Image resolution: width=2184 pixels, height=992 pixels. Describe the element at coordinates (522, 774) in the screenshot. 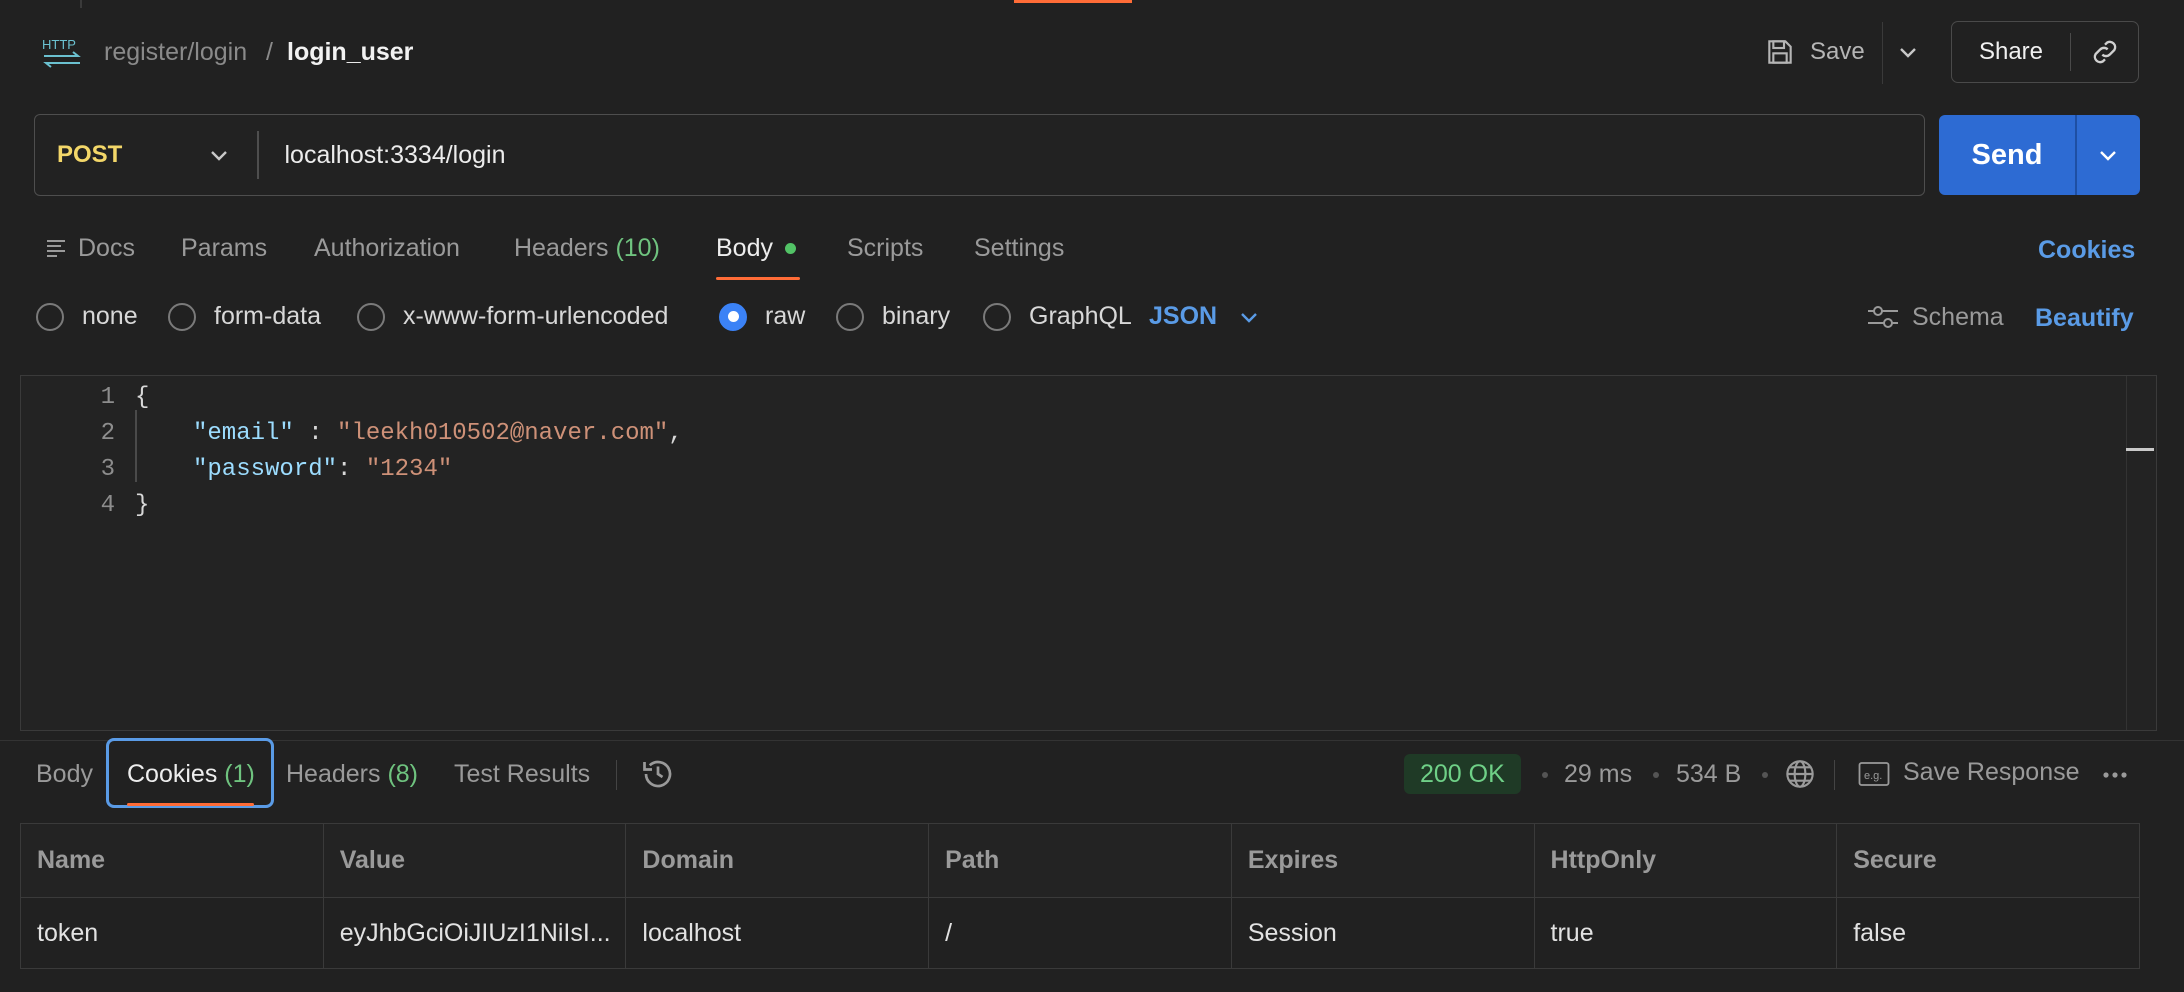

I see `response-tab-test-results: Test Results` at that location.